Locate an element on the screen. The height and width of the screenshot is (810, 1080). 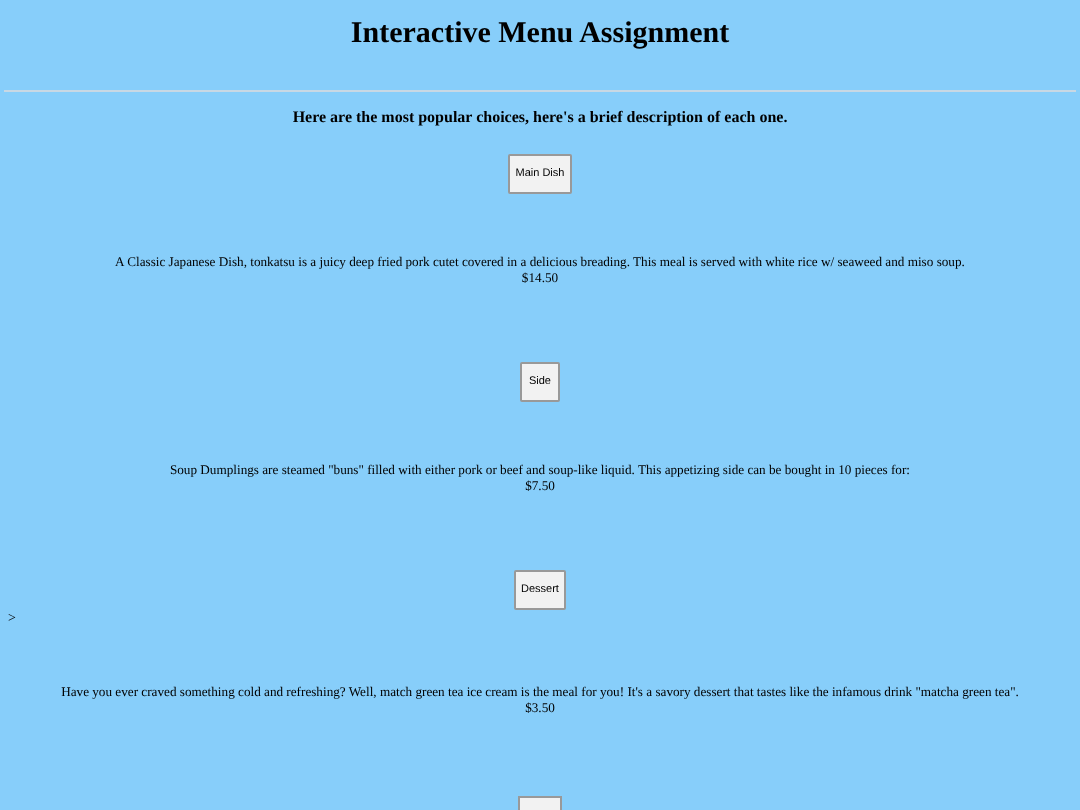
intro-heading: Here are the most popular choices, here's a brief description of each one. is located at coordinates (540, 118).